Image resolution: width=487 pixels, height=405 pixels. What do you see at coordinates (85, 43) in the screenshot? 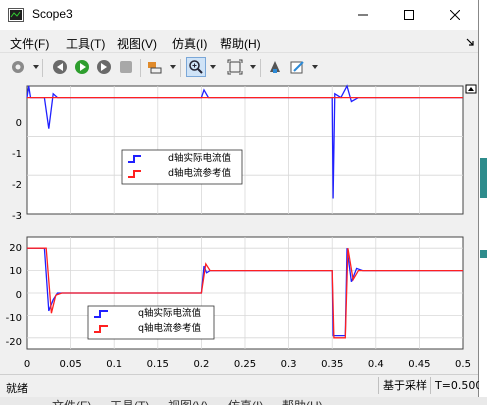
I see `menu-tools: 工具(T)` at bounding box center [85, 43].